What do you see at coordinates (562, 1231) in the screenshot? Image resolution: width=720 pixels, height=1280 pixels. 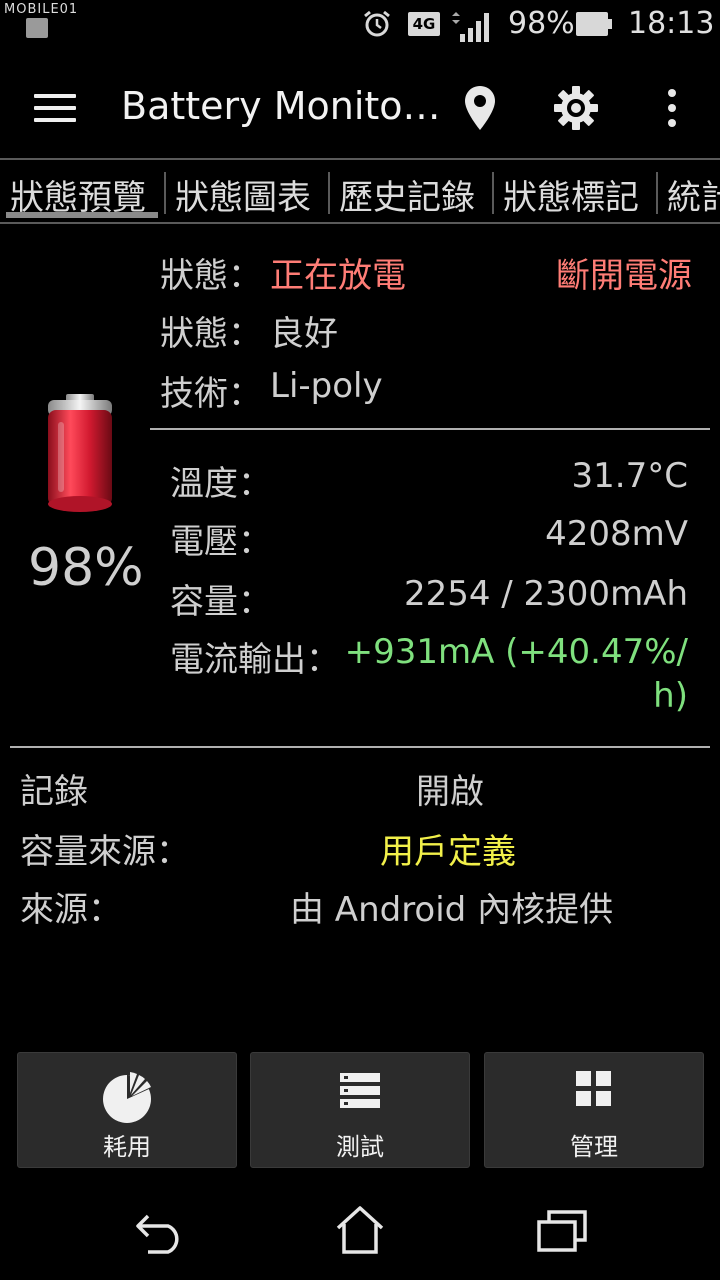 I see `recent-apps-icon` at bounding box center [562, 1231].